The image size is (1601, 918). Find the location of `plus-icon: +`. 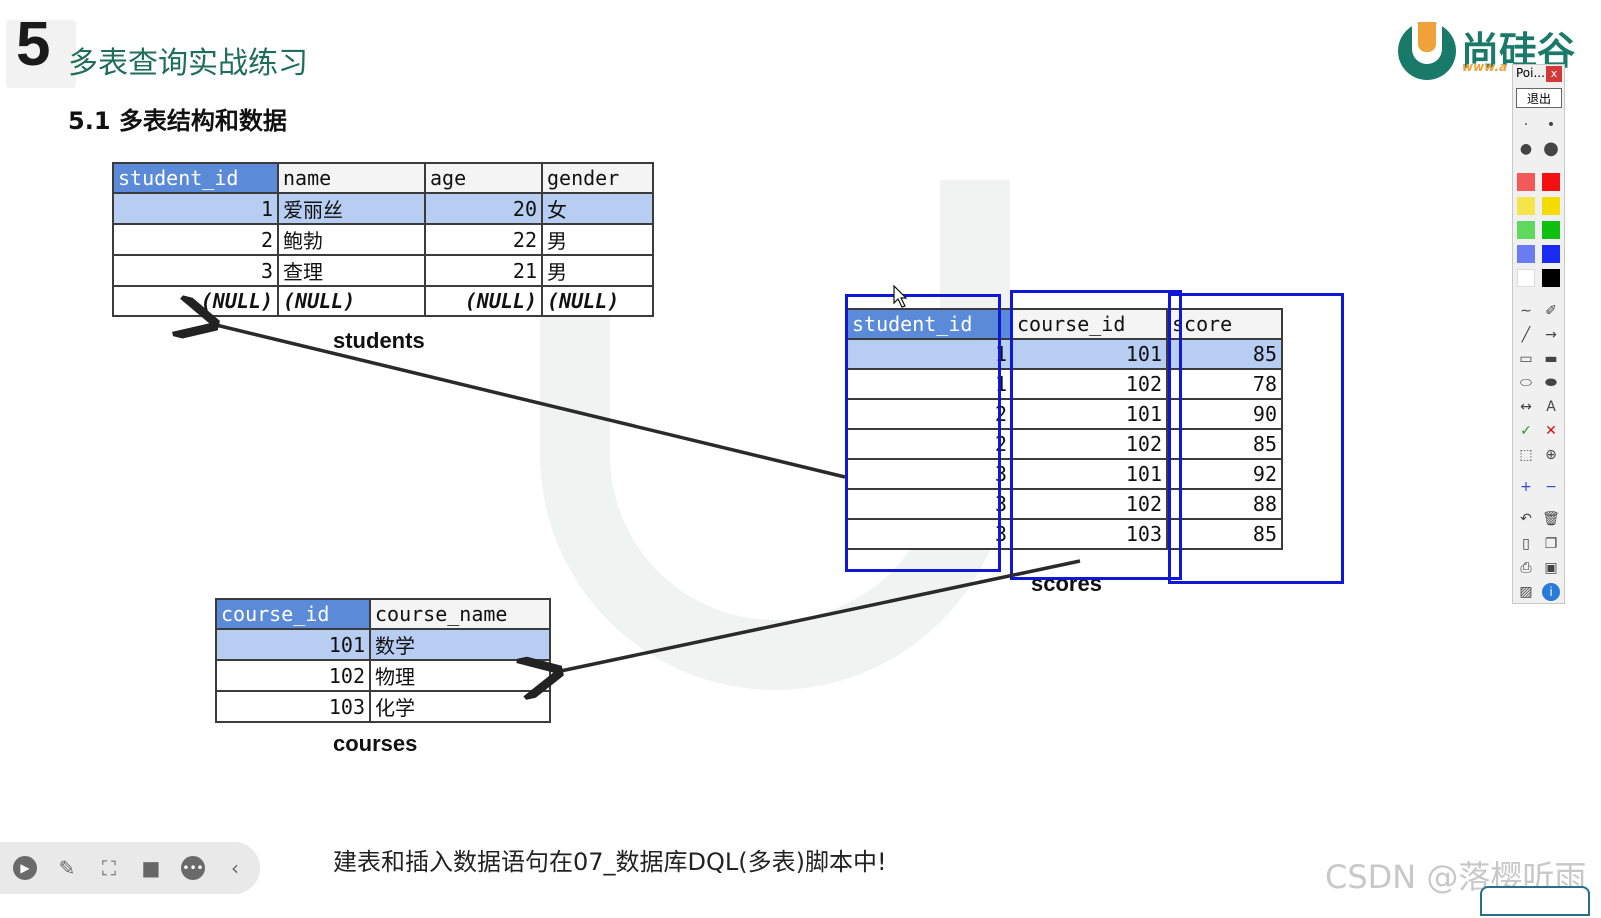

plus-icon: + is located at coordinates (1526, 487).